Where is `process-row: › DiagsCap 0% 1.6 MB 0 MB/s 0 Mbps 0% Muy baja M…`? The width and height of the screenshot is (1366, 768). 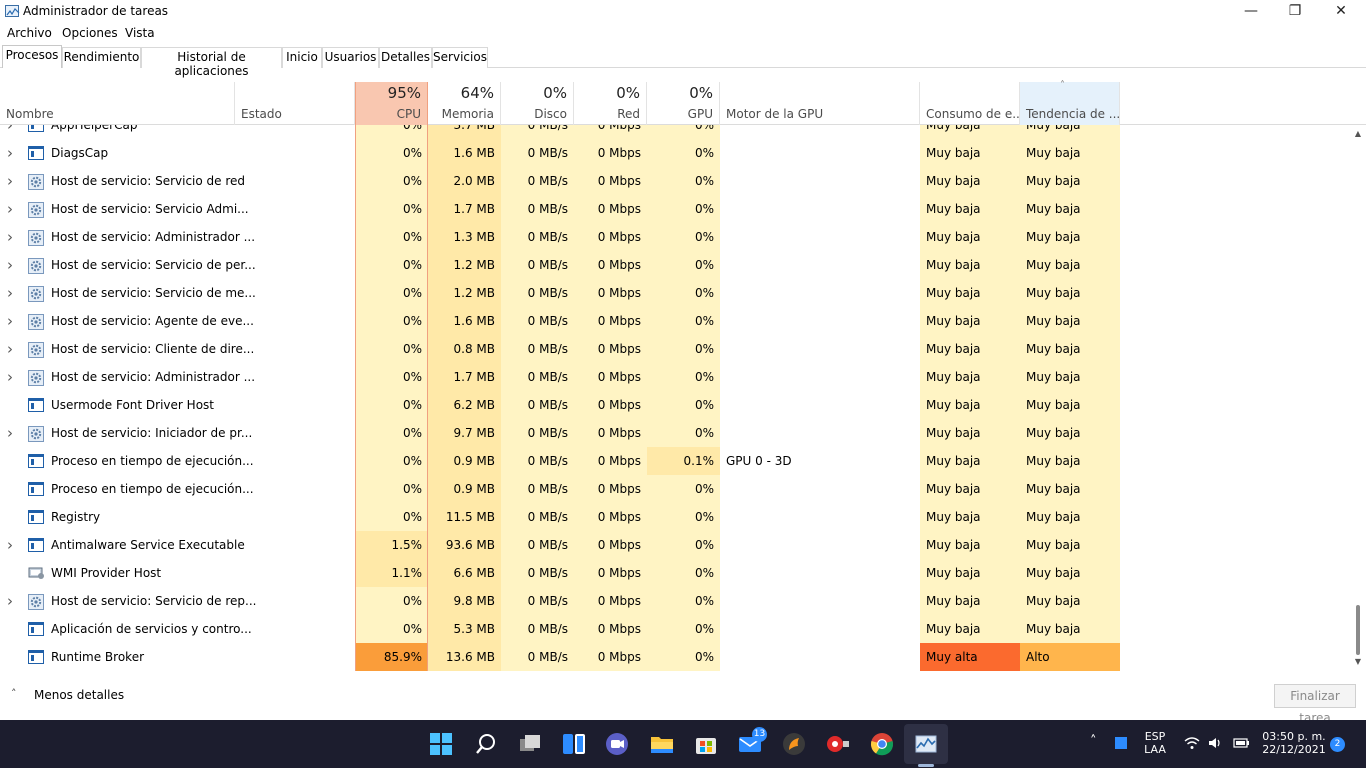
process-row: › DiagsCap 0% 1.6 MB 0 MB/s 0 Mbps 0% Muy baja M… is located at coordinates (675, 153).